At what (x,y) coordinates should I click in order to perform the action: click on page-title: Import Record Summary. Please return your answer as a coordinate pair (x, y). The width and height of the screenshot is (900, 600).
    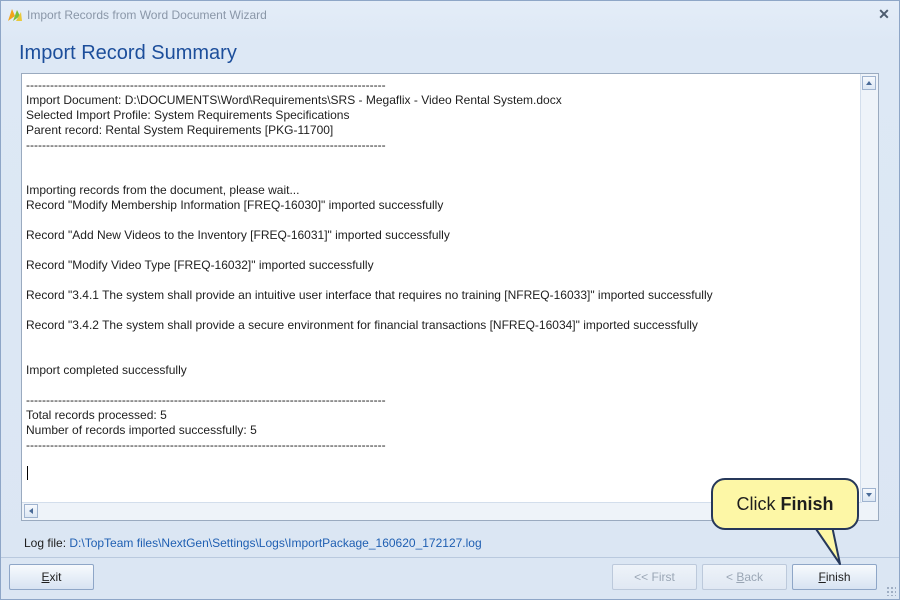
    Looking at the image, I should click on (128, 53).